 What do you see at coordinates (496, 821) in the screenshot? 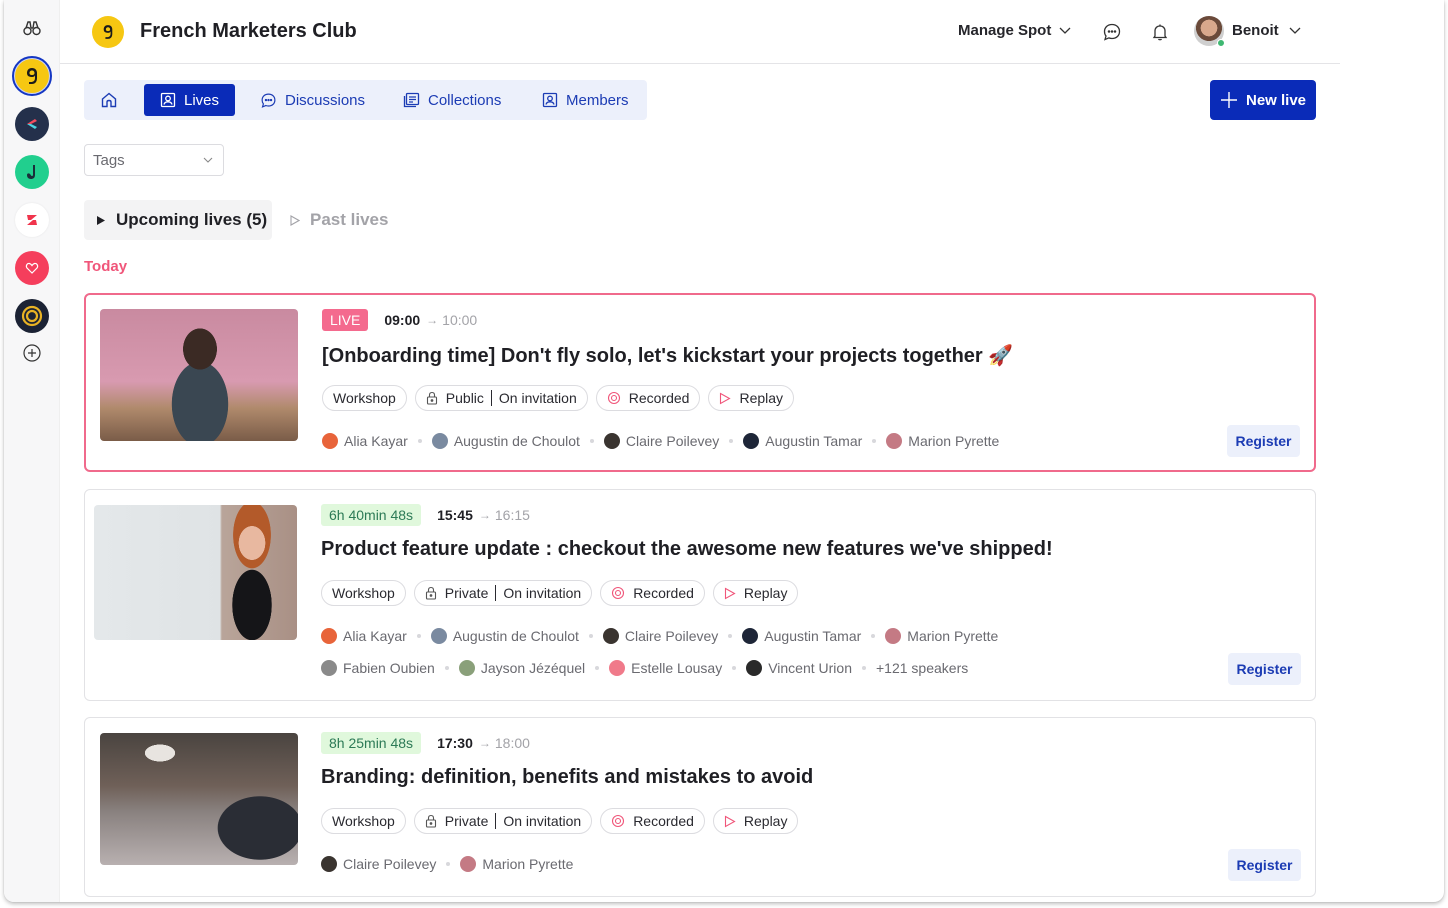
I see `chip-divider` at bounding box center [496, 821].